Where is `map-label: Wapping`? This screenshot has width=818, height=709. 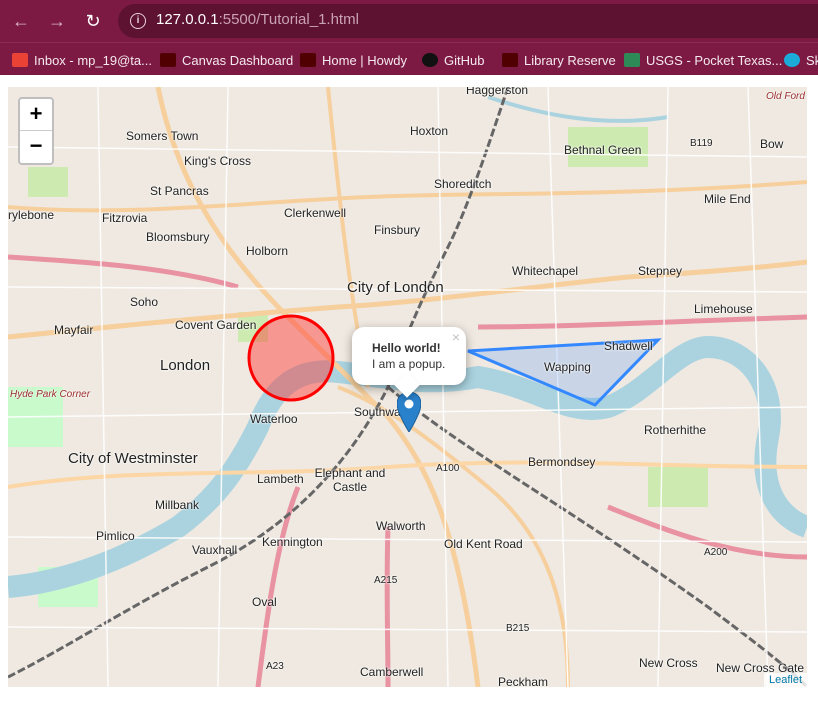
map-label: Wapping is located at coordinates (567, 367).